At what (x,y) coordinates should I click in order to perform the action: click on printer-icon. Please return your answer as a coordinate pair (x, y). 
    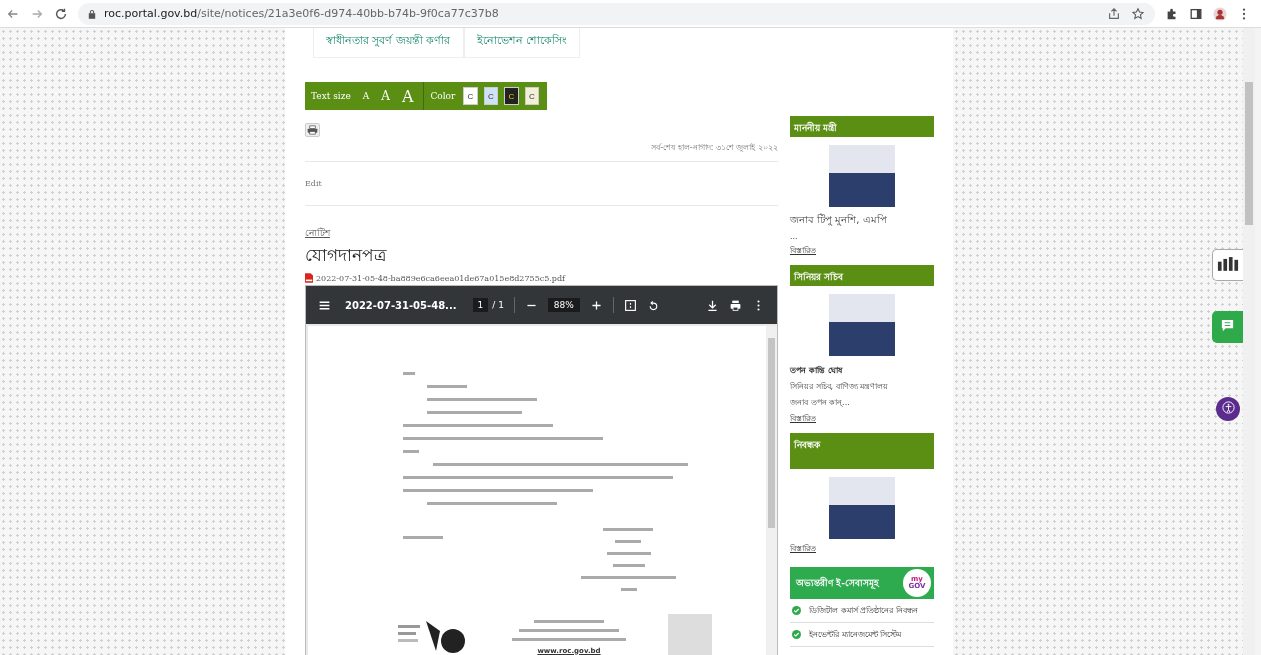
    Looking at the image, I should click on (312, 130).